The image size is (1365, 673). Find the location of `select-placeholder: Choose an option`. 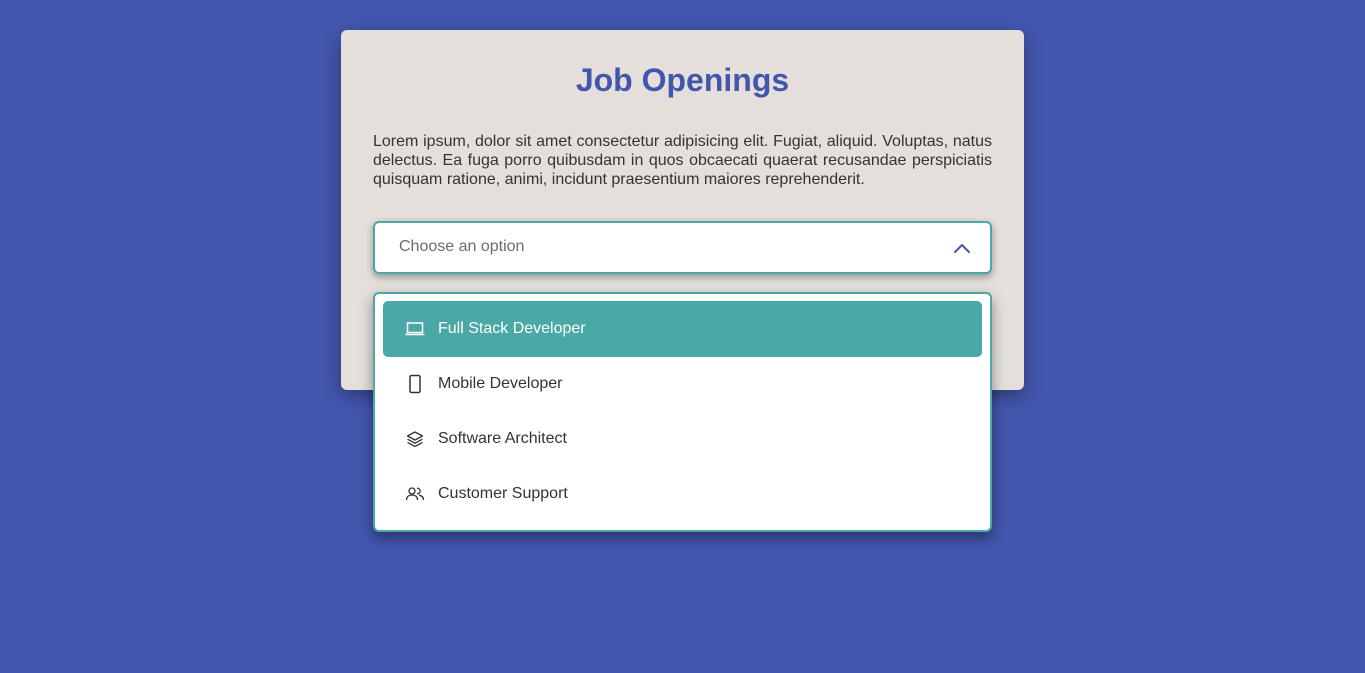

select-placeholder: Choose an option is located at coordinates (462, 246).